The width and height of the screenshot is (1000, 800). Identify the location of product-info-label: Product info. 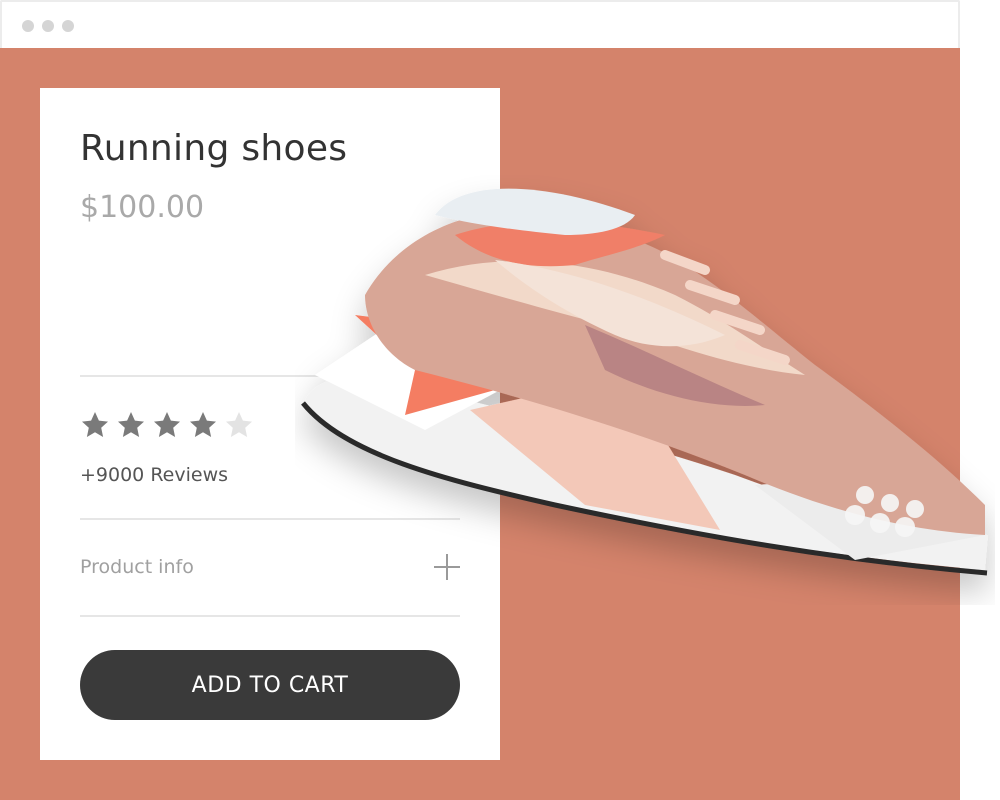
(137, 567).